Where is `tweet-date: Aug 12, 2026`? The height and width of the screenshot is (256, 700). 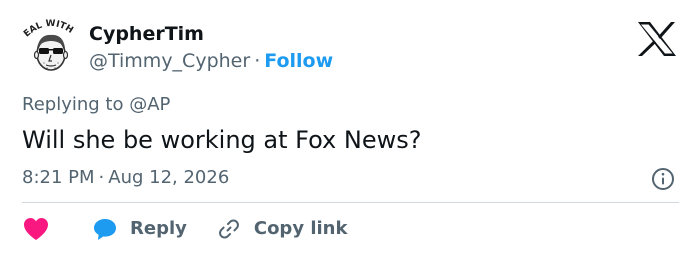
tweet-date: Aug 12, 2026 is located at coordinates (169, 177).